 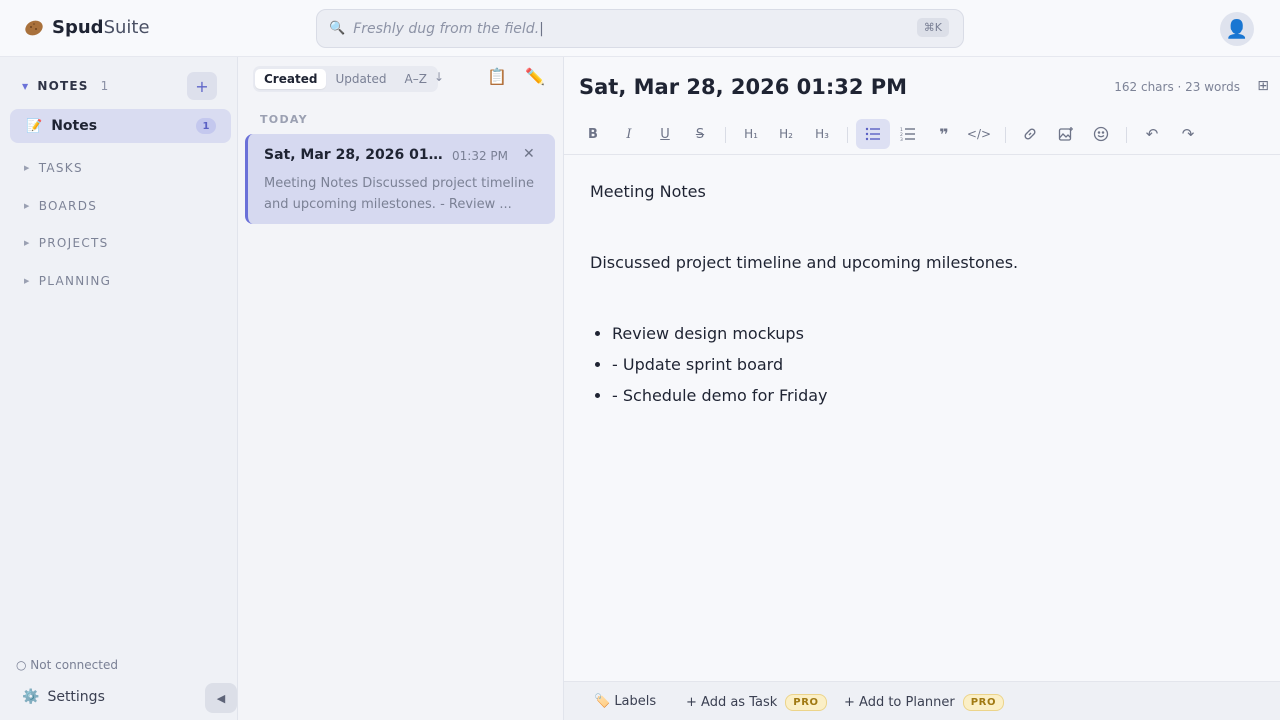 I want to click on clipboard-icon: 📋, so click(x=497, y=76).